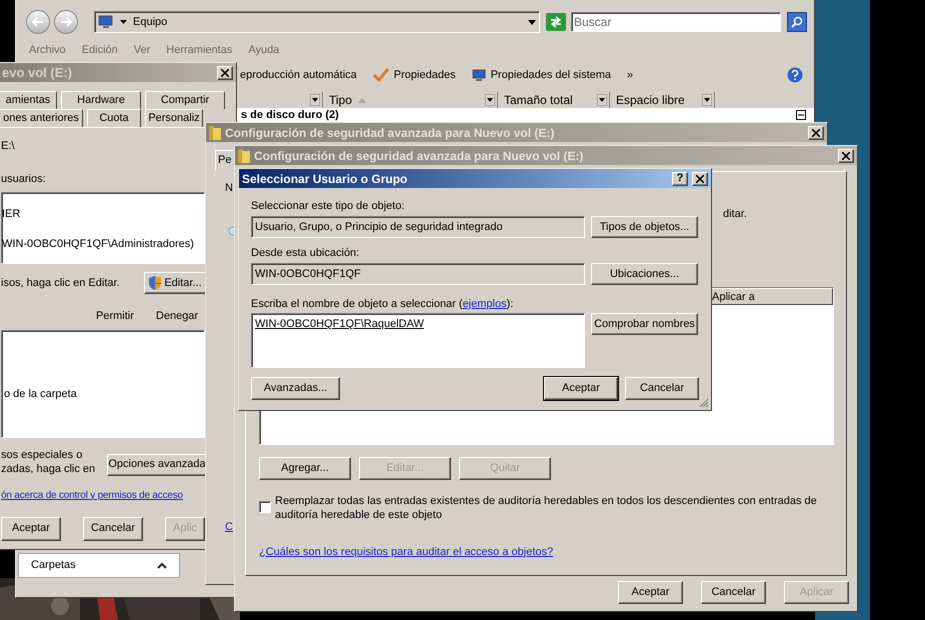 The width and height of the screenshot is (925, 620). Describe the element at coordinates (60, 283) in the screenshot. I see `edit-hint: isos, haga clic en Editar.` at that location.